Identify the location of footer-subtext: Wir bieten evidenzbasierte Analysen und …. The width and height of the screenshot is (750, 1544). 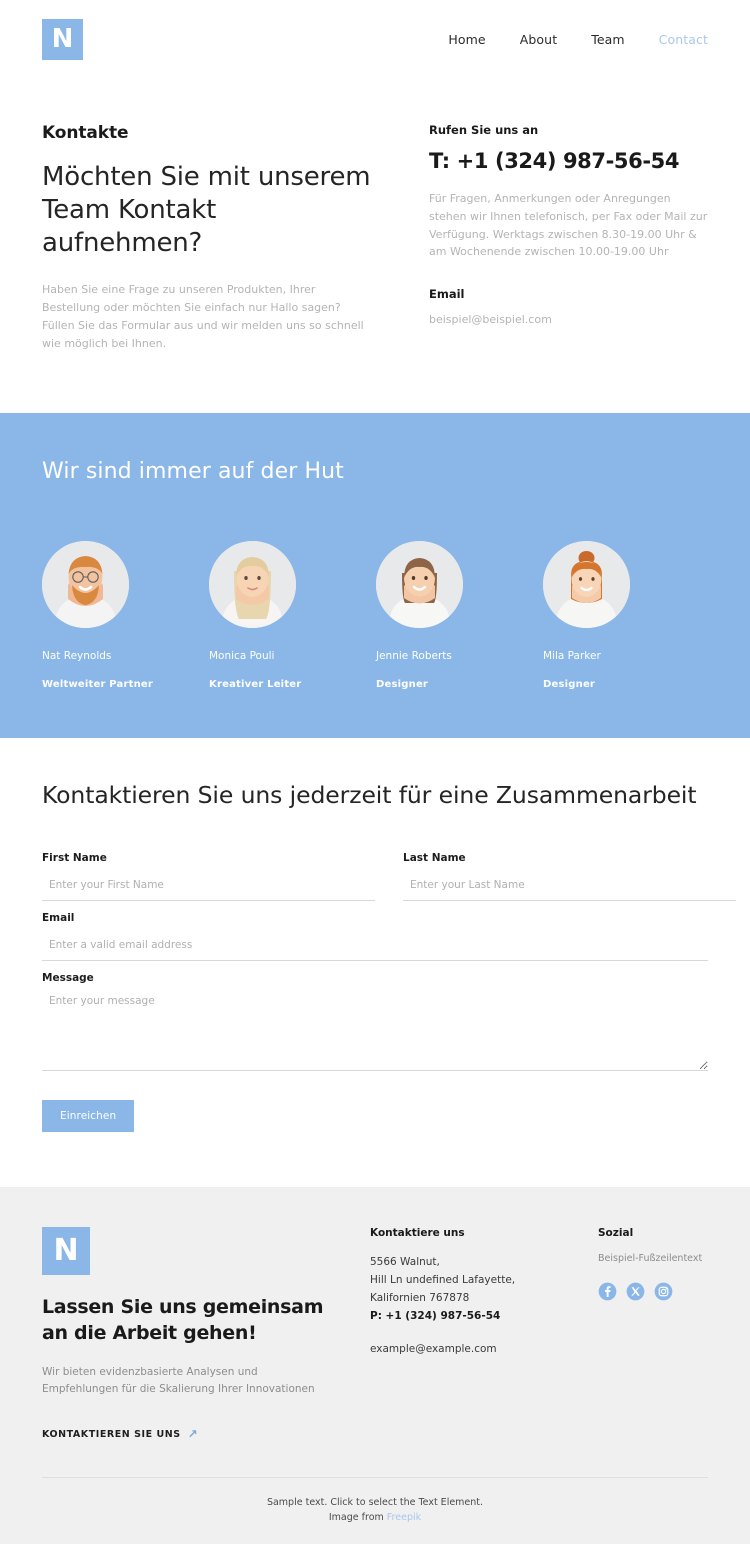
(178, 1380).